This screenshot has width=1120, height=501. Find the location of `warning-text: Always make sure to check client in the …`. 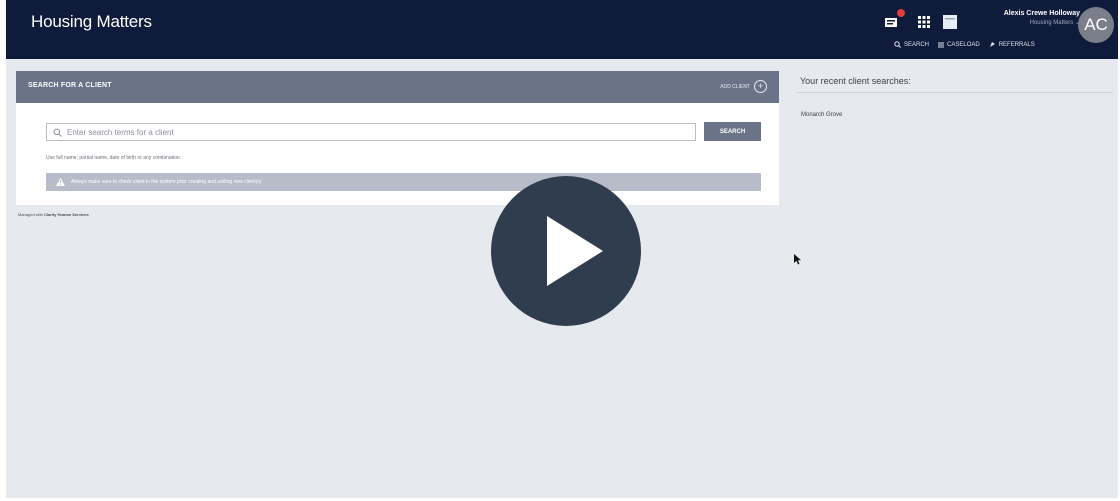

warning-text: Always make sure to check client in the … is located at coordinates (166, 182).